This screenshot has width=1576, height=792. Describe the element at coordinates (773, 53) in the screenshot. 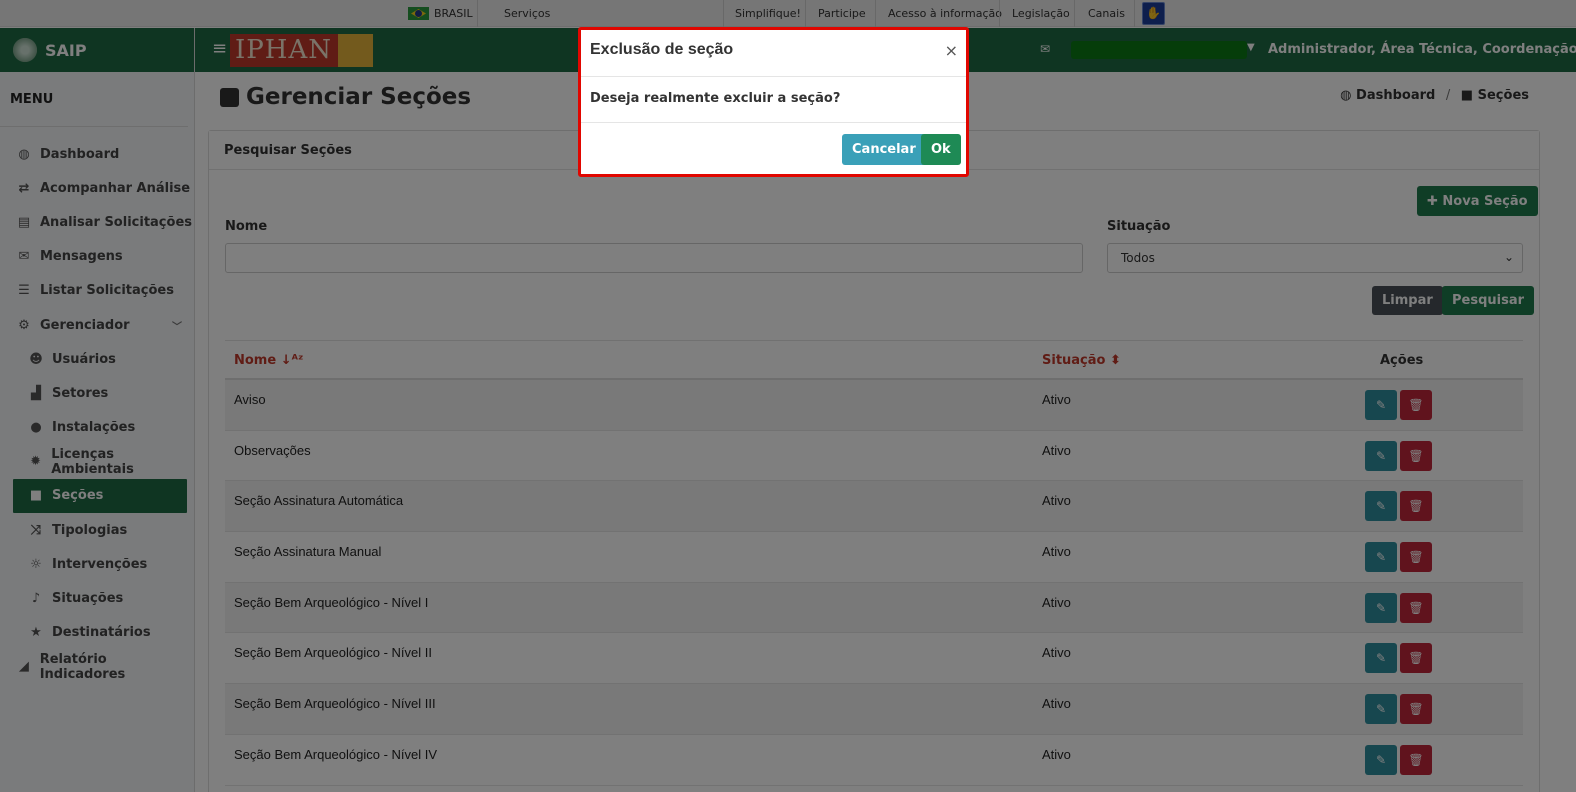

I see `modal-header: Exclusão de seção ×` at that location.